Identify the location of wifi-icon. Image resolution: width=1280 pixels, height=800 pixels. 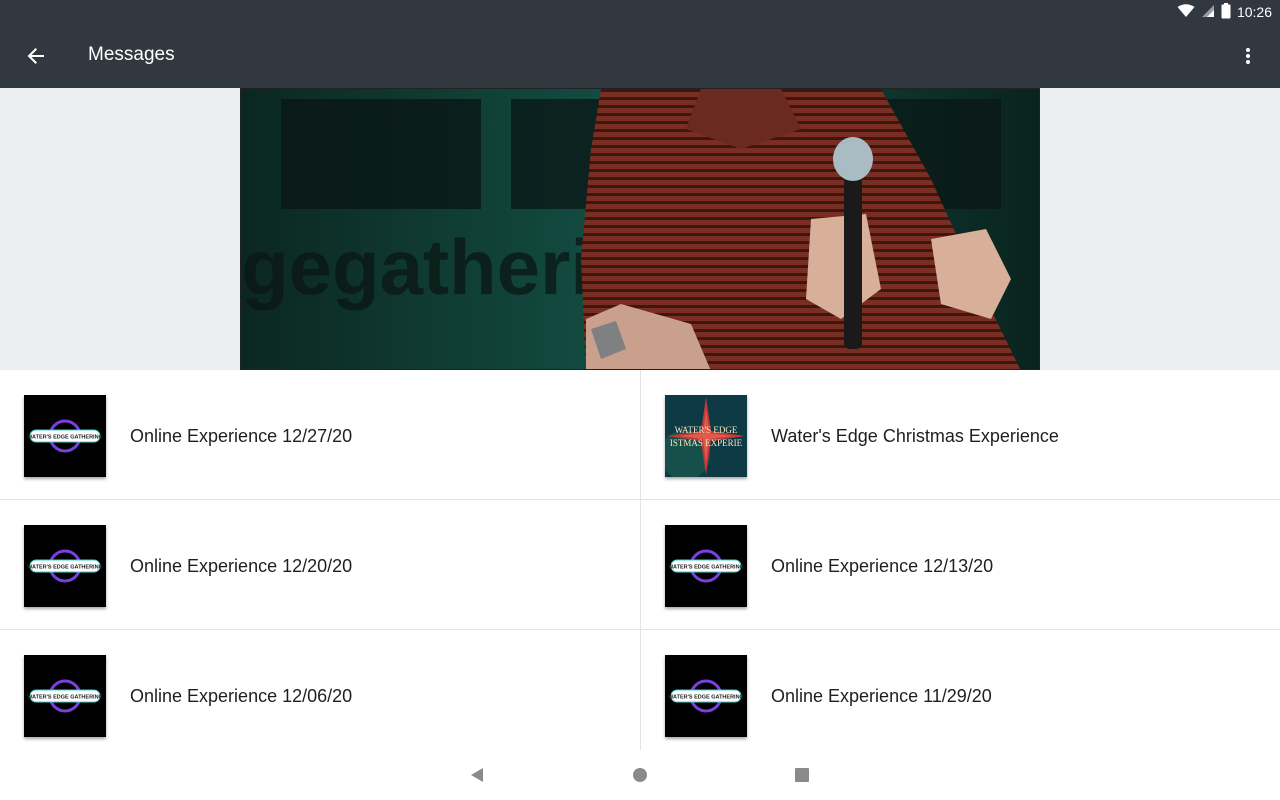
(1186, 12).